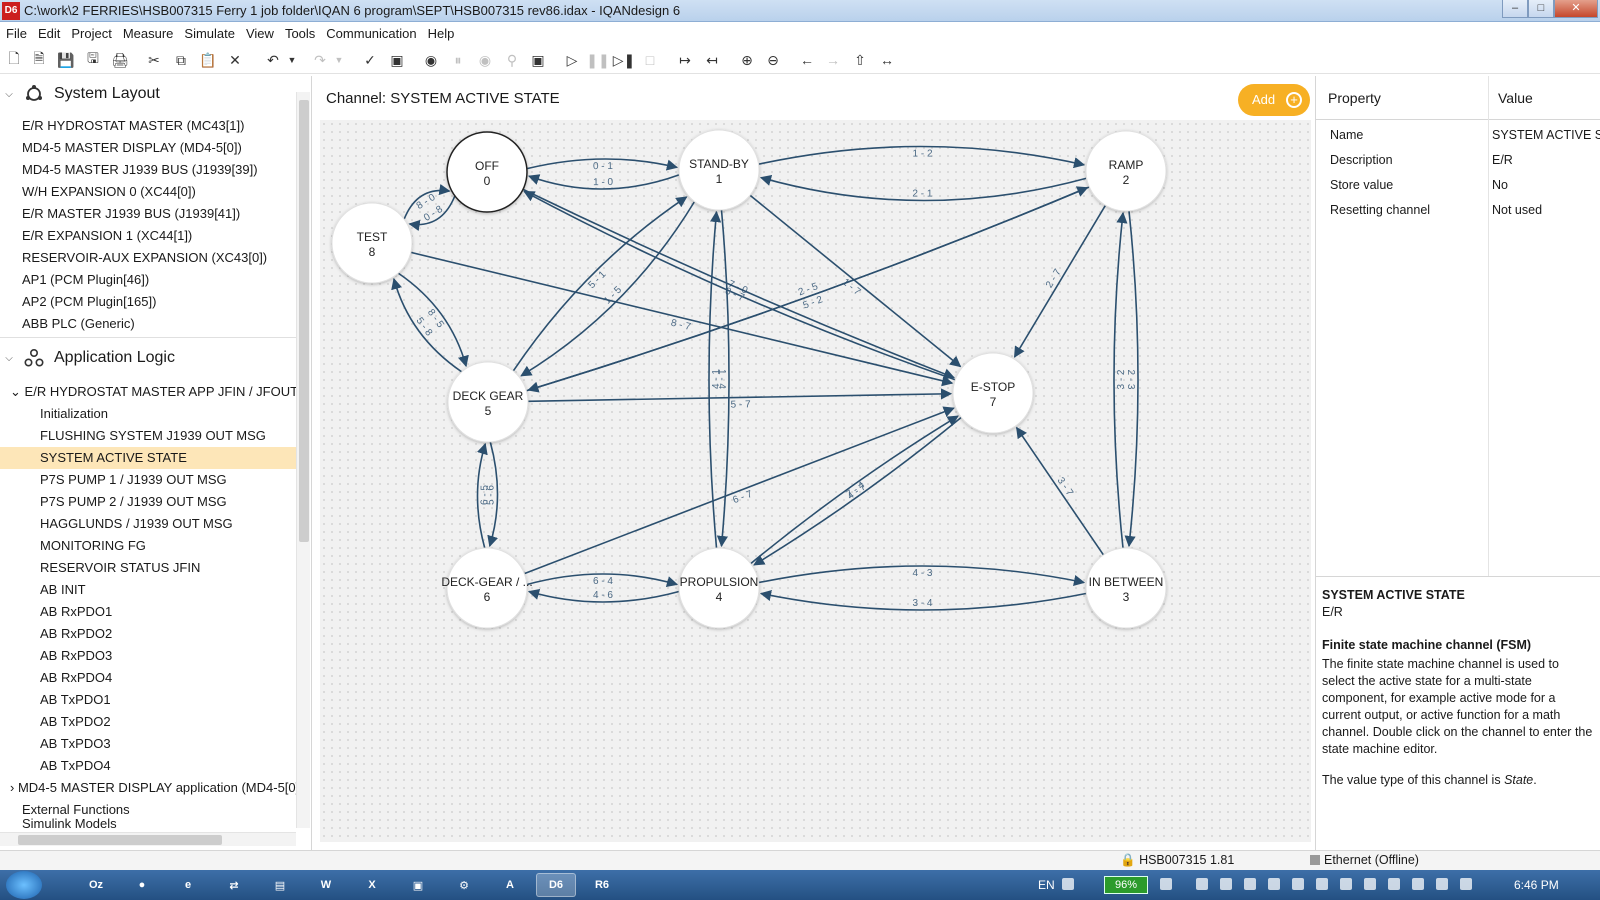  Describe the element at coordinates (1466, 884) in the screenshot. I see `volume-icon` at that location.